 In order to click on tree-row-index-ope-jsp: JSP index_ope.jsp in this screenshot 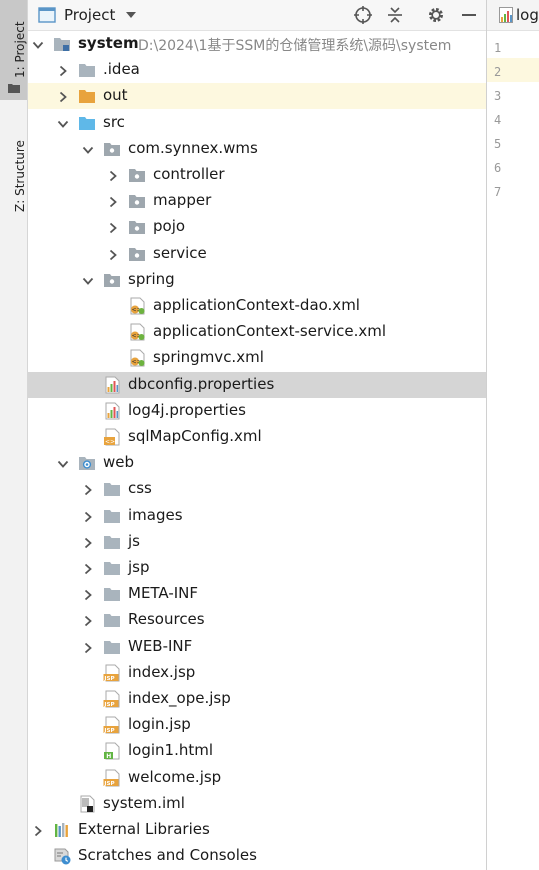, I will do `click(257, 699)`.